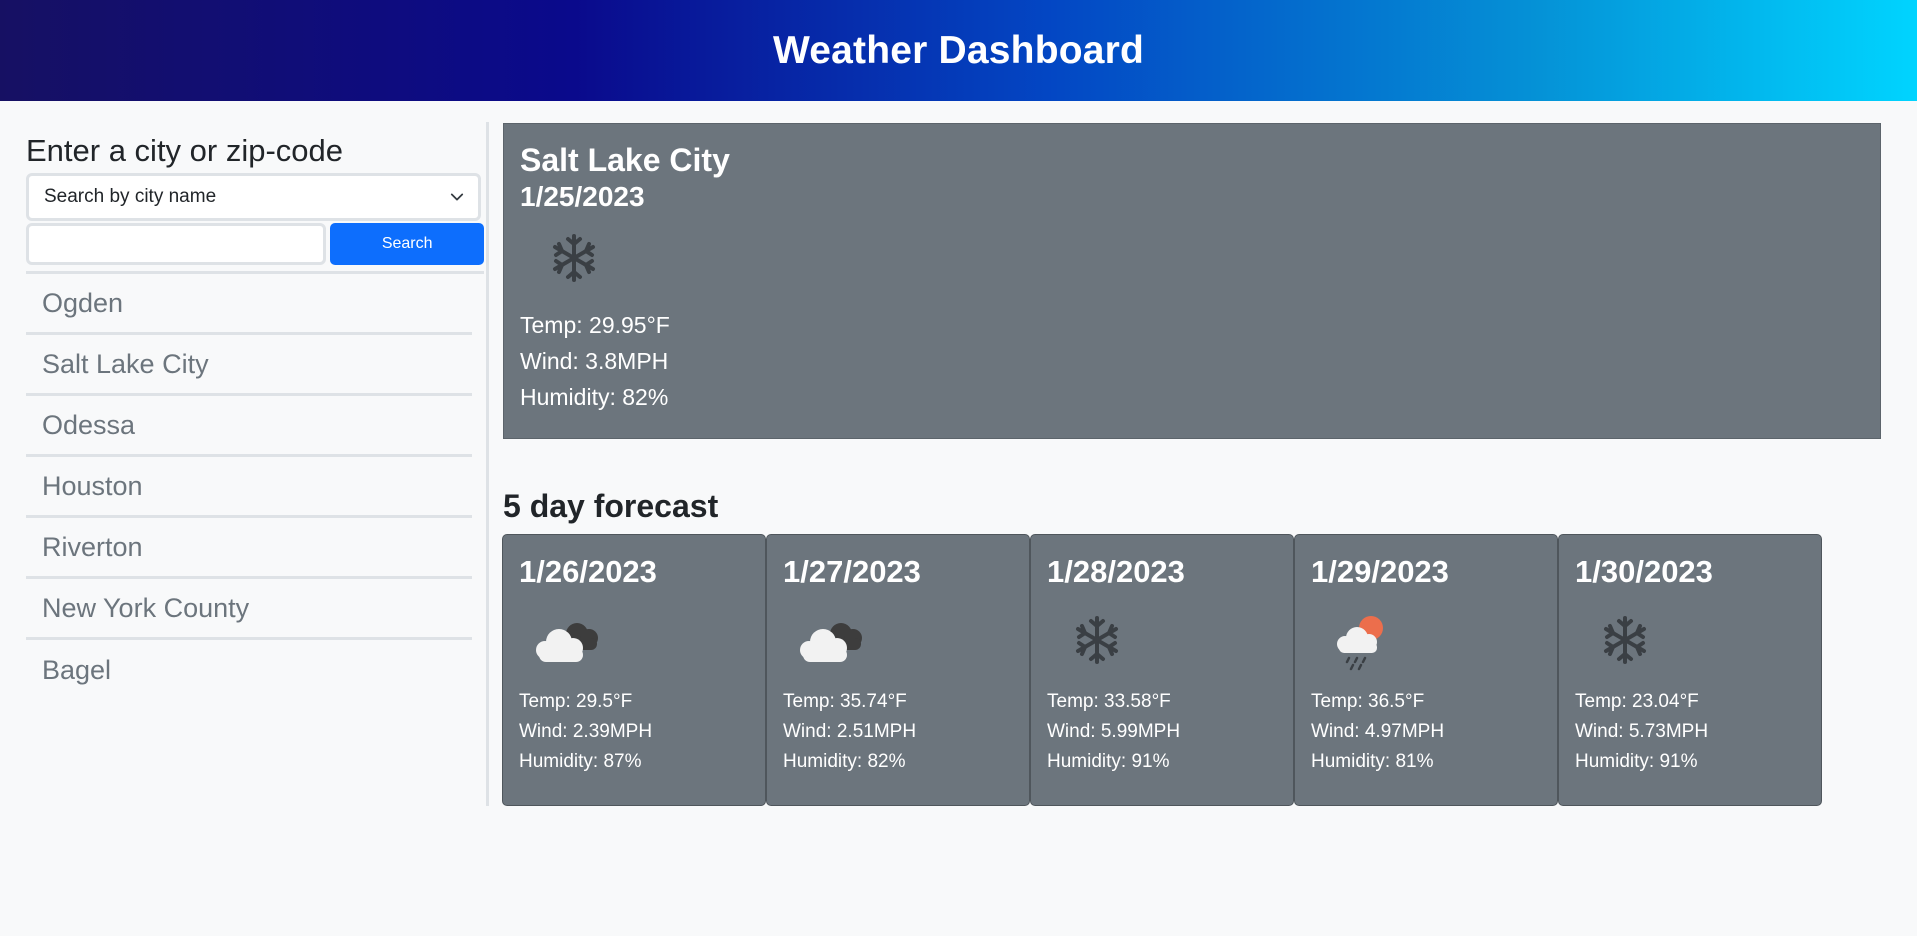 The width and height of the screenshot is (1917, 936). I want to click on forecast-wind: Wind: 5.99MPH, so click(1114, 732).